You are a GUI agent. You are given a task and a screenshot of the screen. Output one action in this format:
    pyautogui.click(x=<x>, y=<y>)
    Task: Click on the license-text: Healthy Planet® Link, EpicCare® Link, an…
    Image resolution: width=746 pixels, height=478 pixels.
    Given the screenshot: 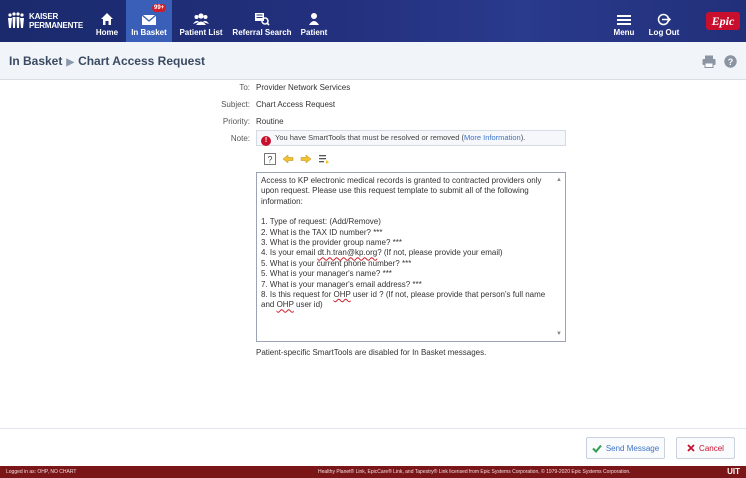 What is the action you would take?
    pyautogui.click(x=474, y=472)
    